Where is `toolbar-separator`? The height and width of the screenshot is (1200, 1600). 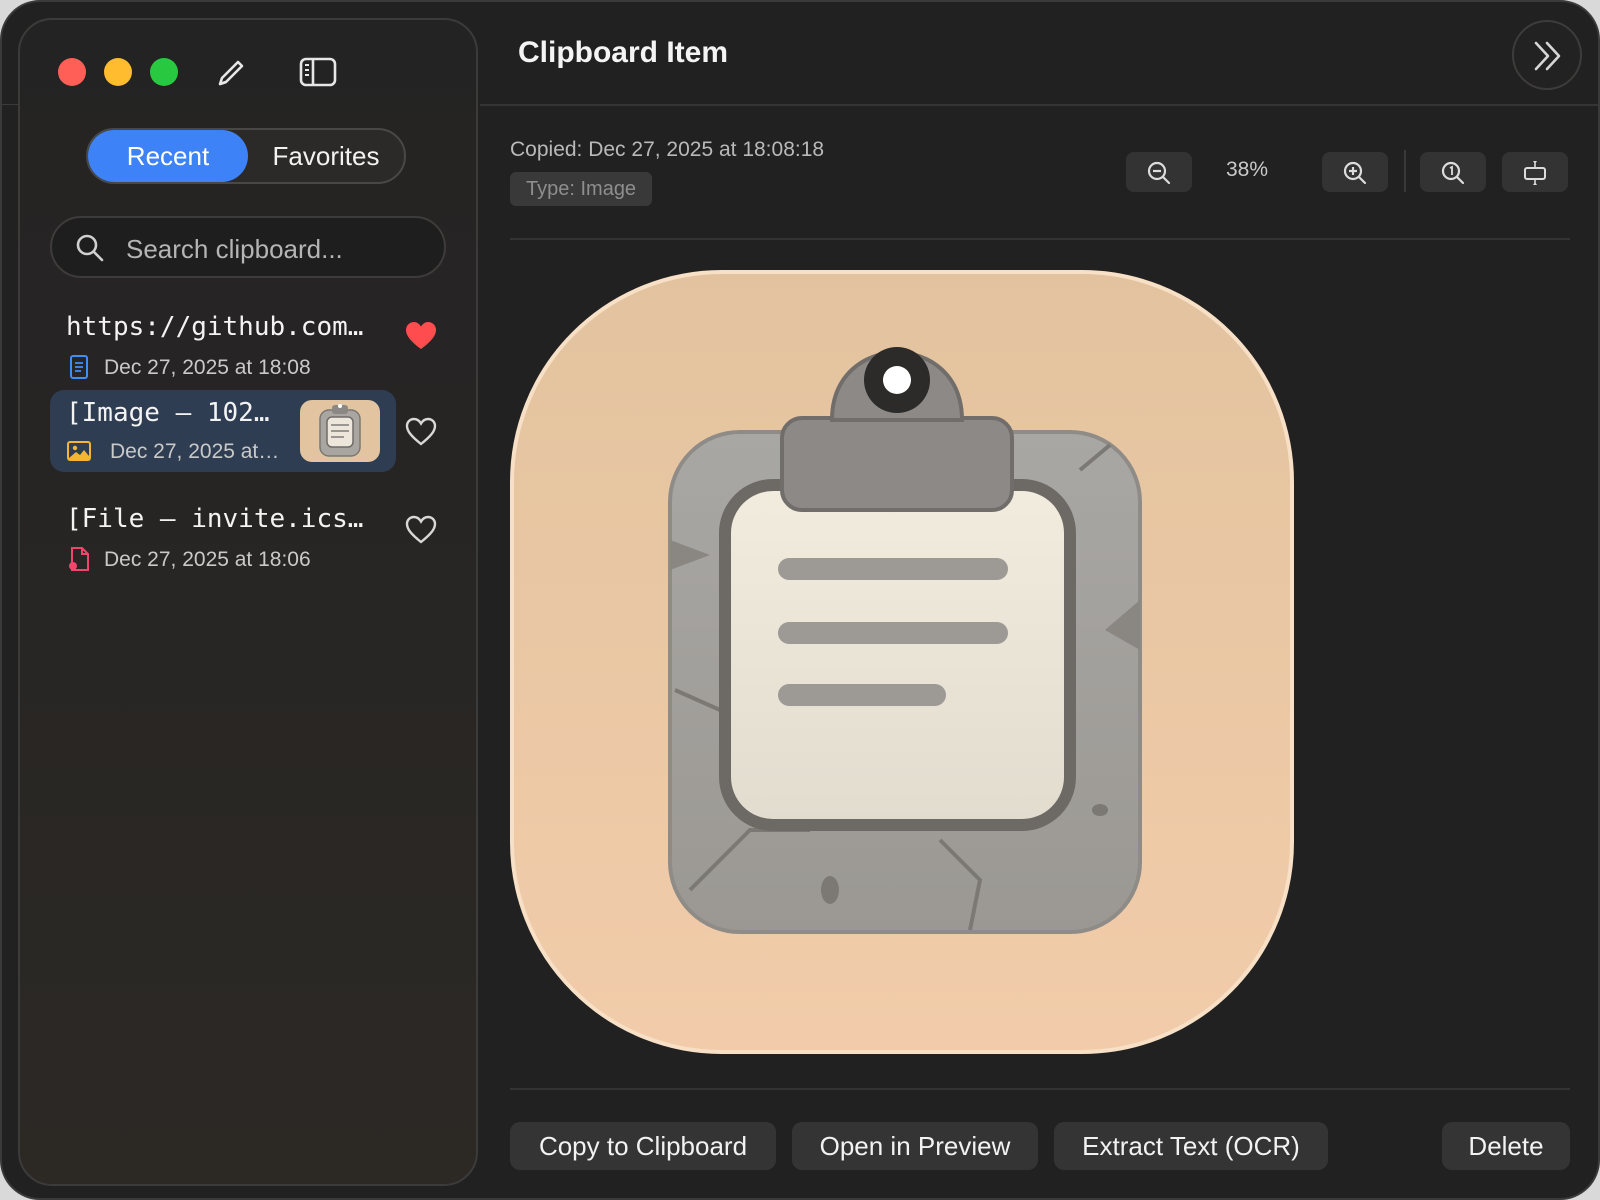
toolbar-separator is located at coordinates (1405, 171).